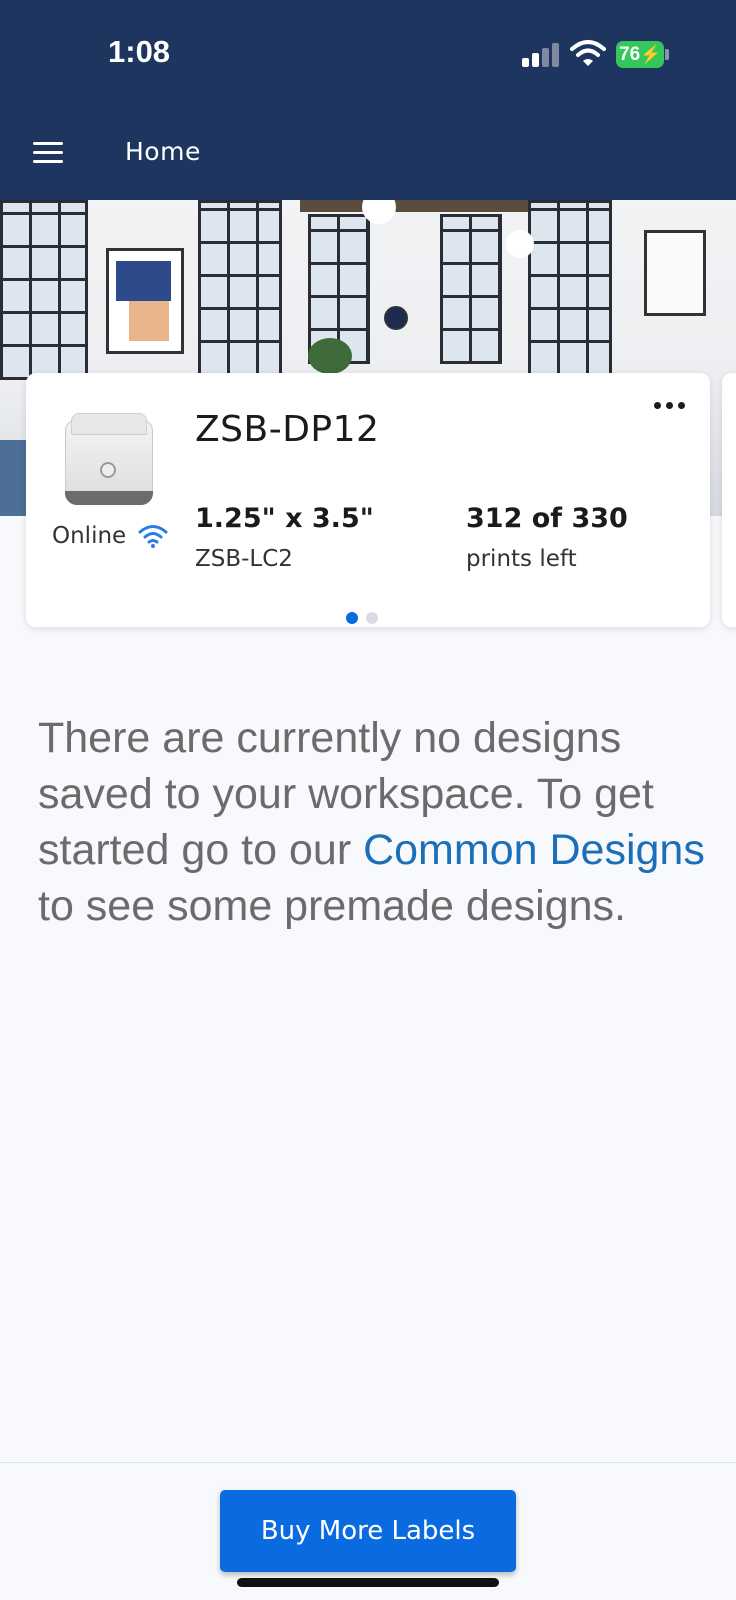  I want to click on printer-status: Online, so click(89, 536).